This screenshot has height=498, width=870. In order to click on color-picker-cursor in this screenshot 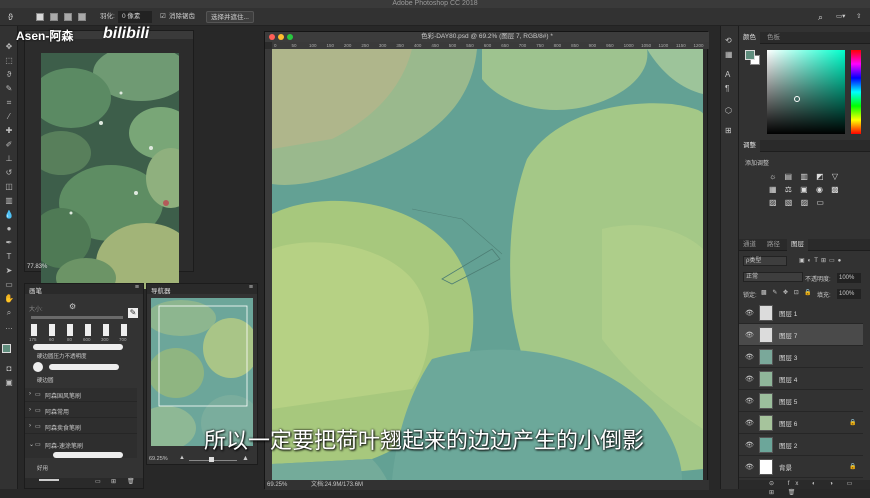, I will do `click(797, 99)`.